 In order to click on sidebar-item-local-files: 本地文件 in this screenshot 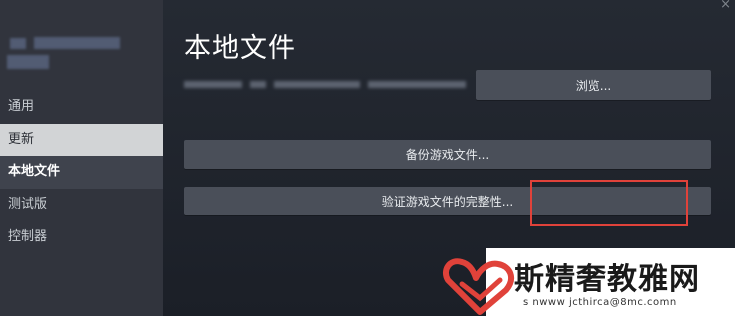, I will do `click(81, 172)`.